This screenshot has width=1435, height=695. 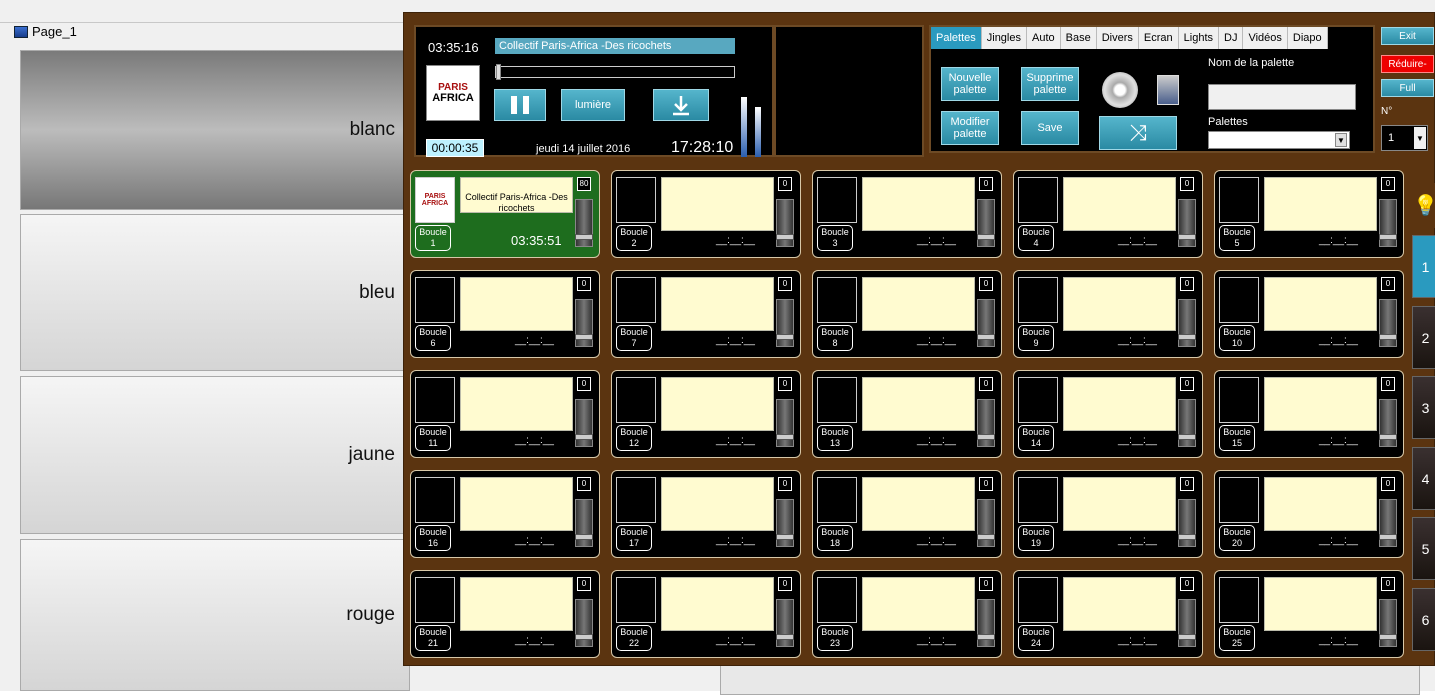 I want to click on loop-slot: 0 Boucle 25 __:__:__, so click(x=1309, y=614).